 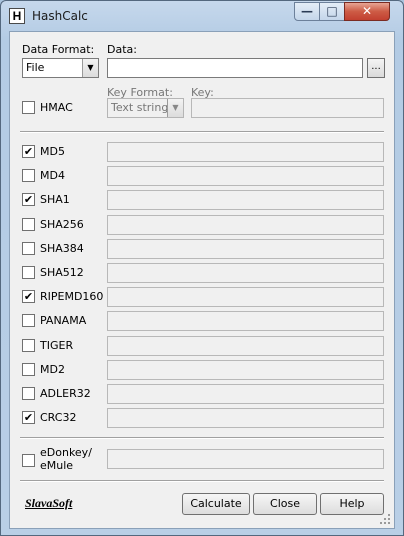 I want to click on tiger-checkbox, so click(x=28, y=345).